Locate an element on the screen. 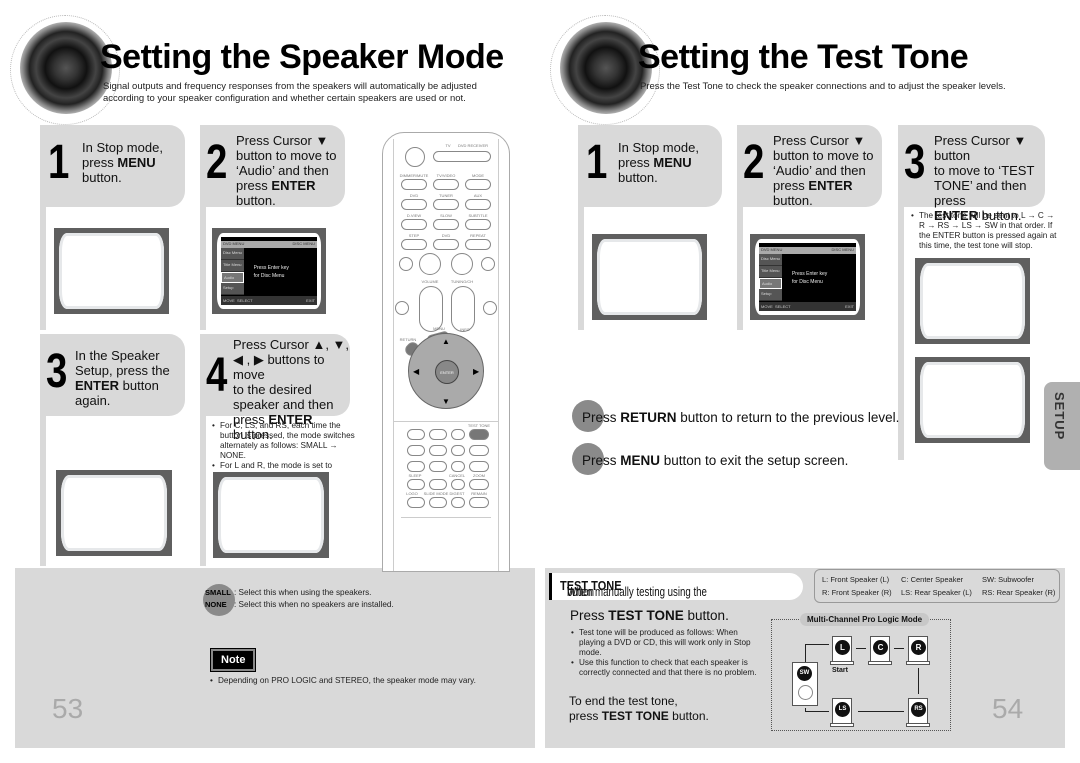 The width and height of the screenshot is (1080, 763). tuning-rocker is located at coordinates (463, 309).